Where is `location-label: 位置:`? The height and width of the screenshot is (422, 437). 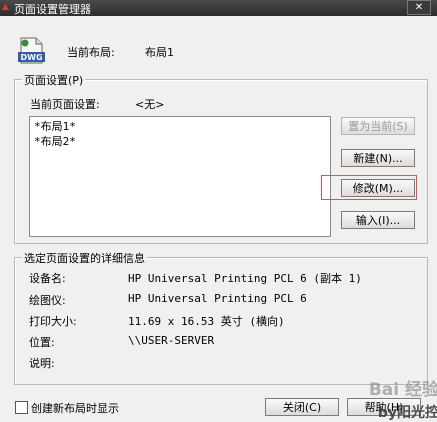
location-label: 位置: is located at coordinates (42, 342).